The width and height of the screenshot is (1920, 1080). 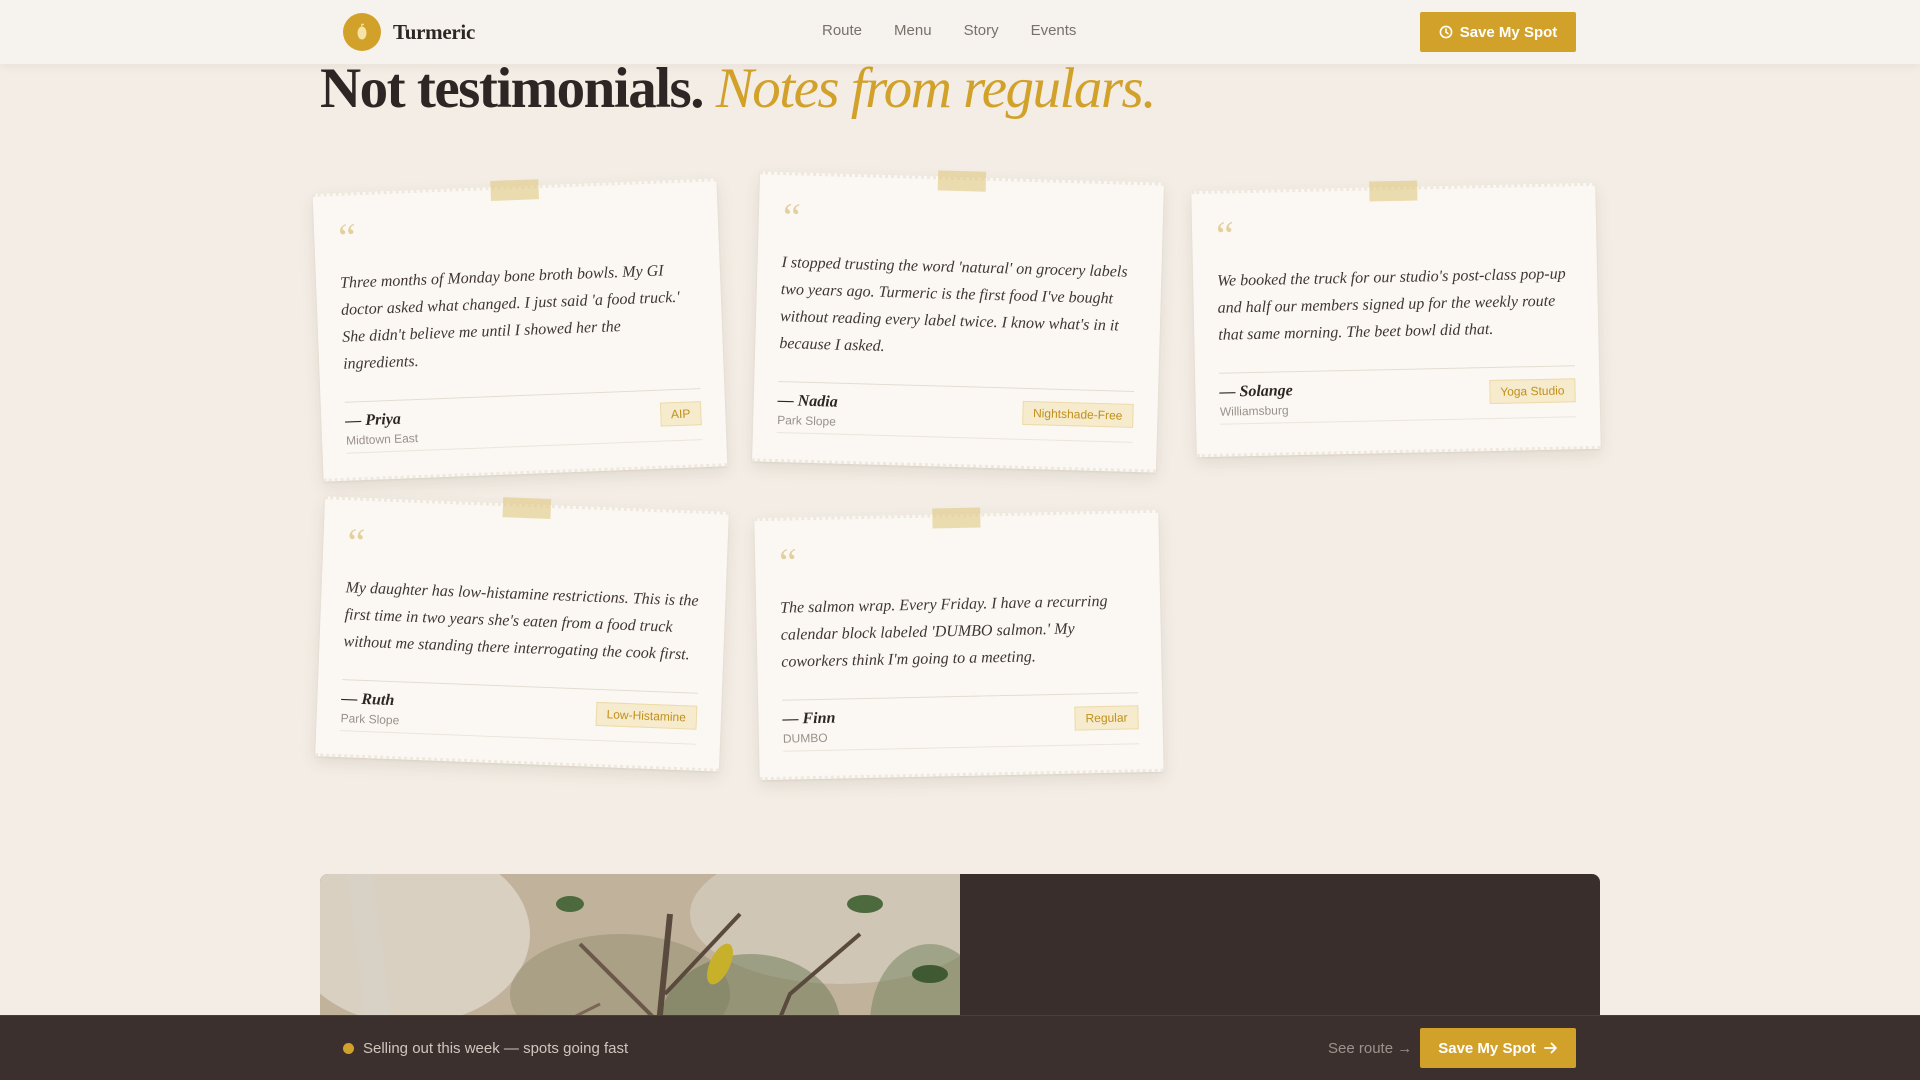 I want to click on see-route-link: See route →, so click(x=1370, y=1048).